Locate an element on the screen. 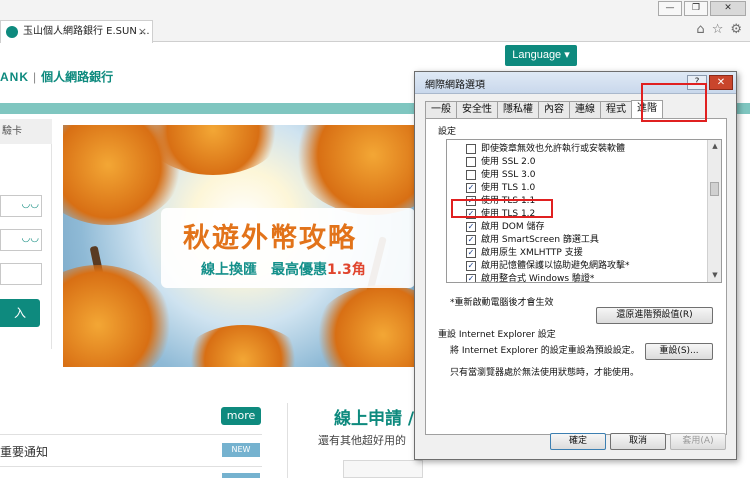 The height and width of the screenshot is (478, 750). banner-highlight: 1.3角 is located at coordinates (346, 270).